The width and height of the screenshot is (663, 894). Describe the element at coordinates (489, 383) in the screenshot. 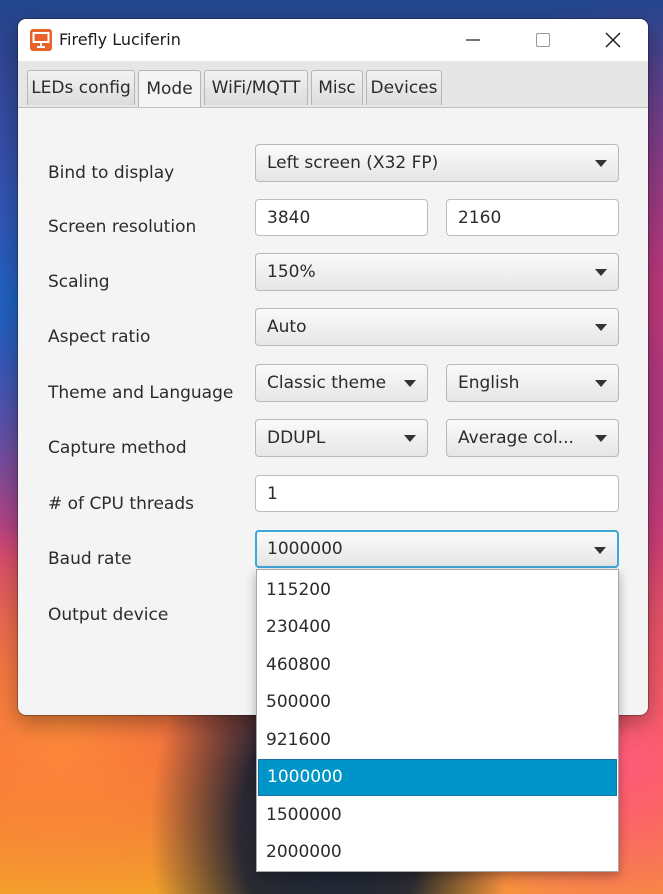

I see `language-value: English` at that location.